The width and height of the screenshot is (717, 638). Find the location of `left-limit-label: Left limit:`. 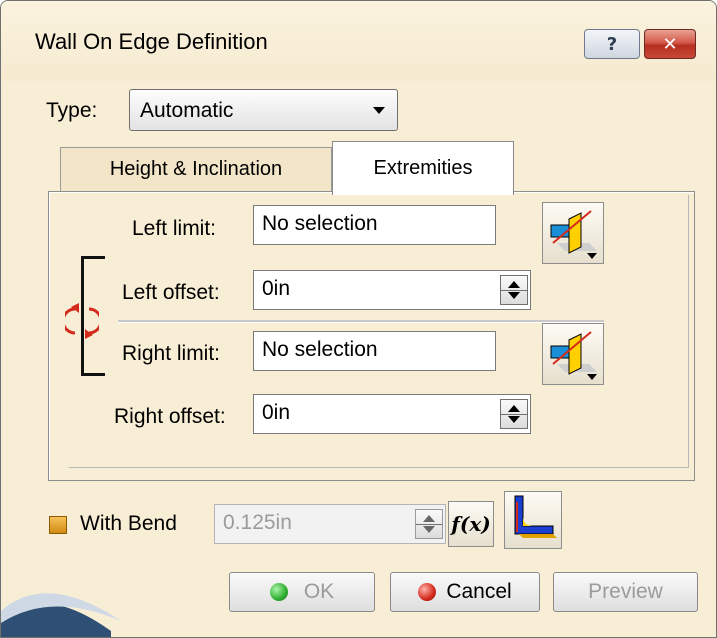

left-limit-label: Left limit: is located at coordinates (174, 228).